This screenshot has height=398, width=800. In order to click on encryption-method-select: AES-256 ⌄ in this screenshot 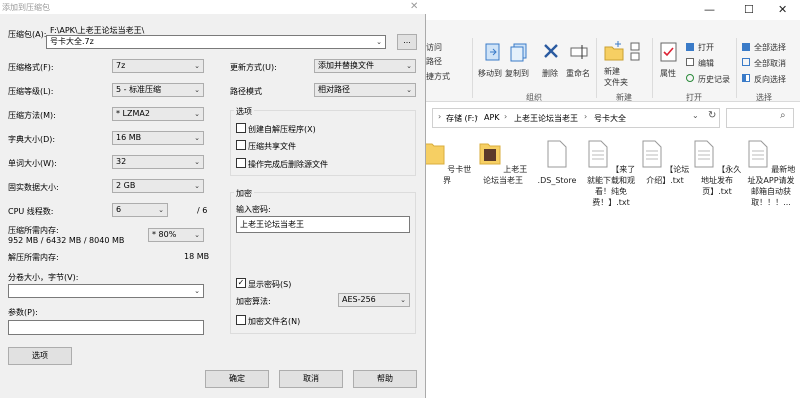, I will do `click(374, 300)`.